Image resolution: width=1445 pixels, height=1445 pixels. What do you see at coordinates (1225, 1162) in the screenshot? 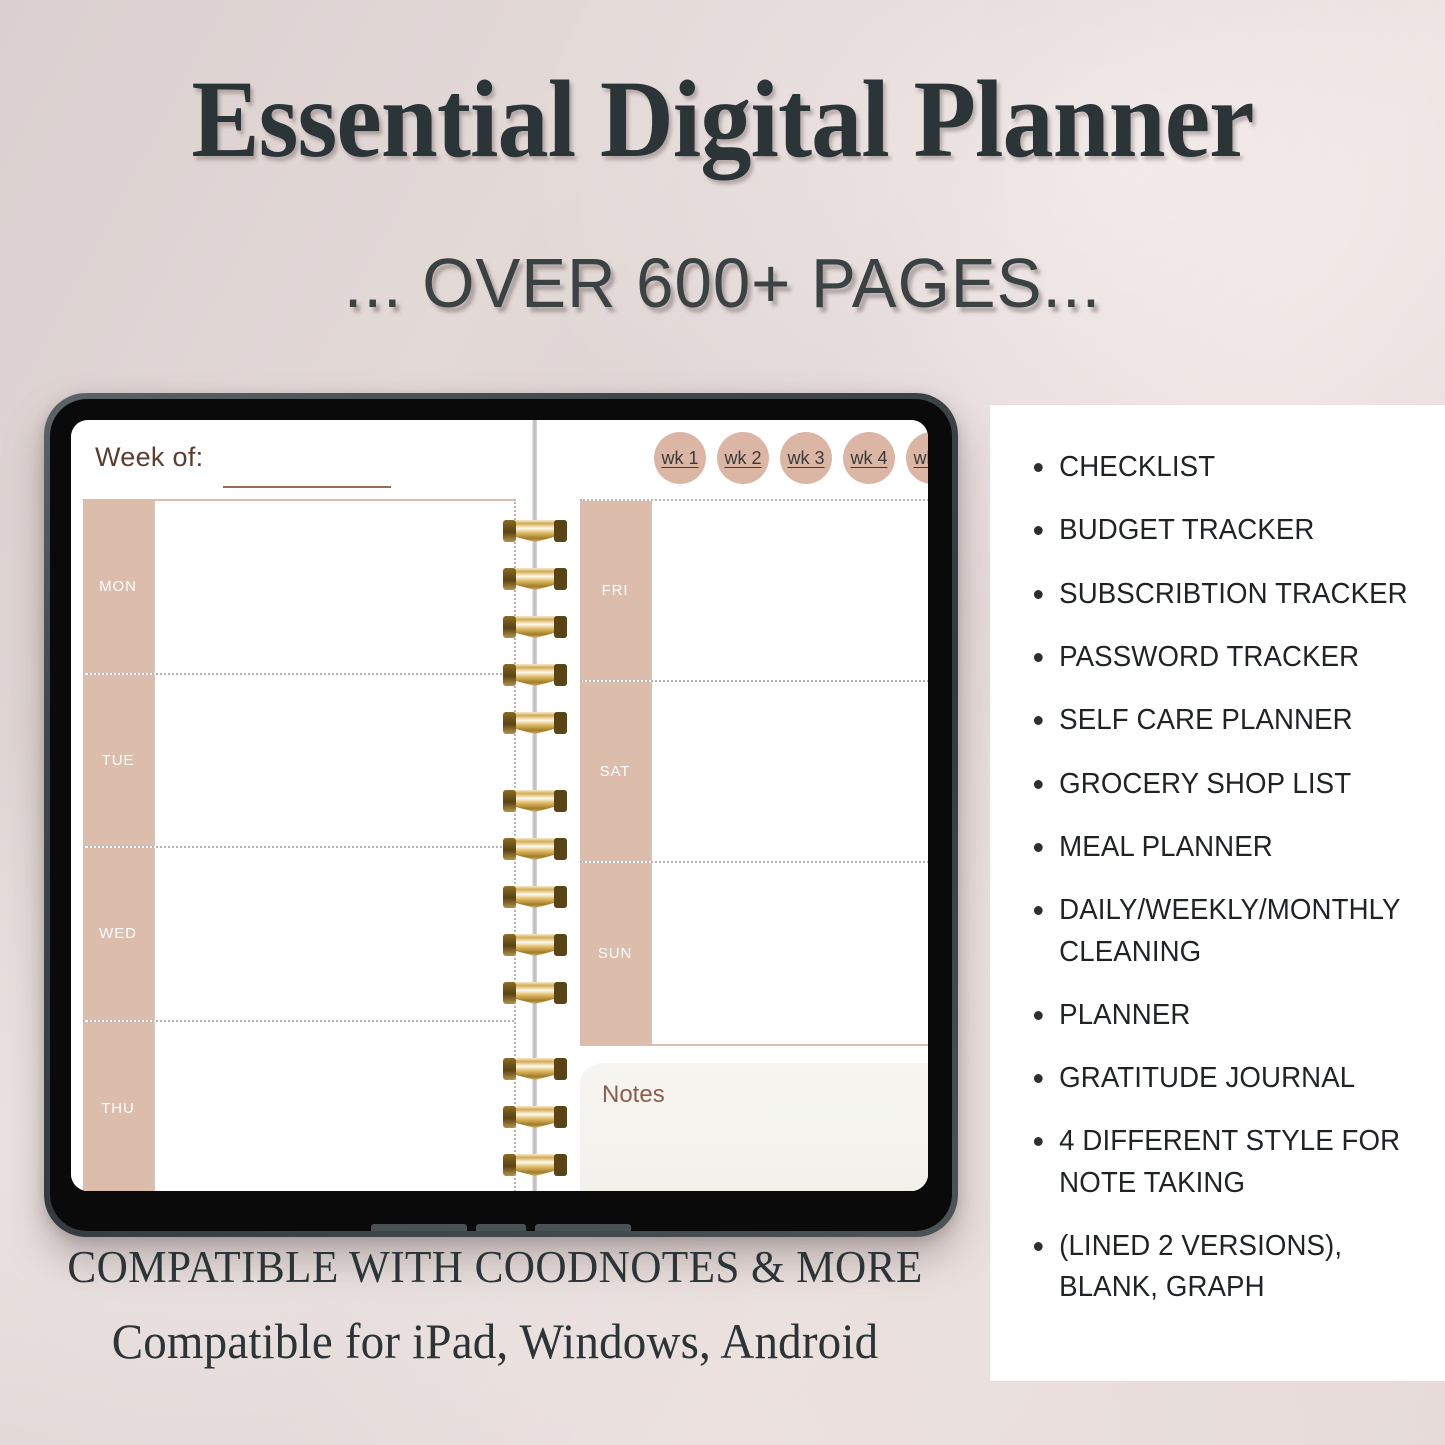
I see `feature-list-item: 4 DIFFERENT STYLE FOR NOTE TAKING` at bounding box center [1225, 1162].